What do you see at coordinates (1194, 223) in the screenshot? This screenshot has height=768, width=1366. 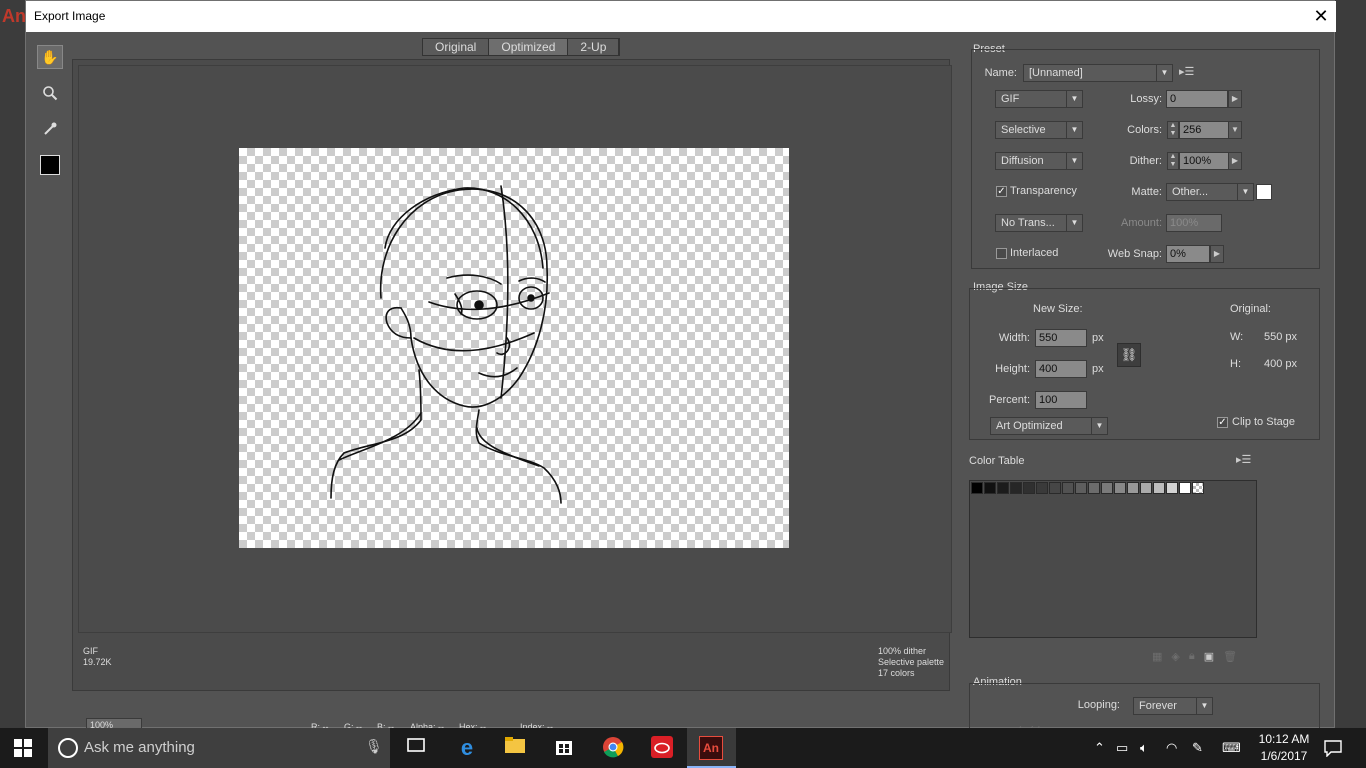 I see `amount-input: 100%` at bounding box center [1194, 223].